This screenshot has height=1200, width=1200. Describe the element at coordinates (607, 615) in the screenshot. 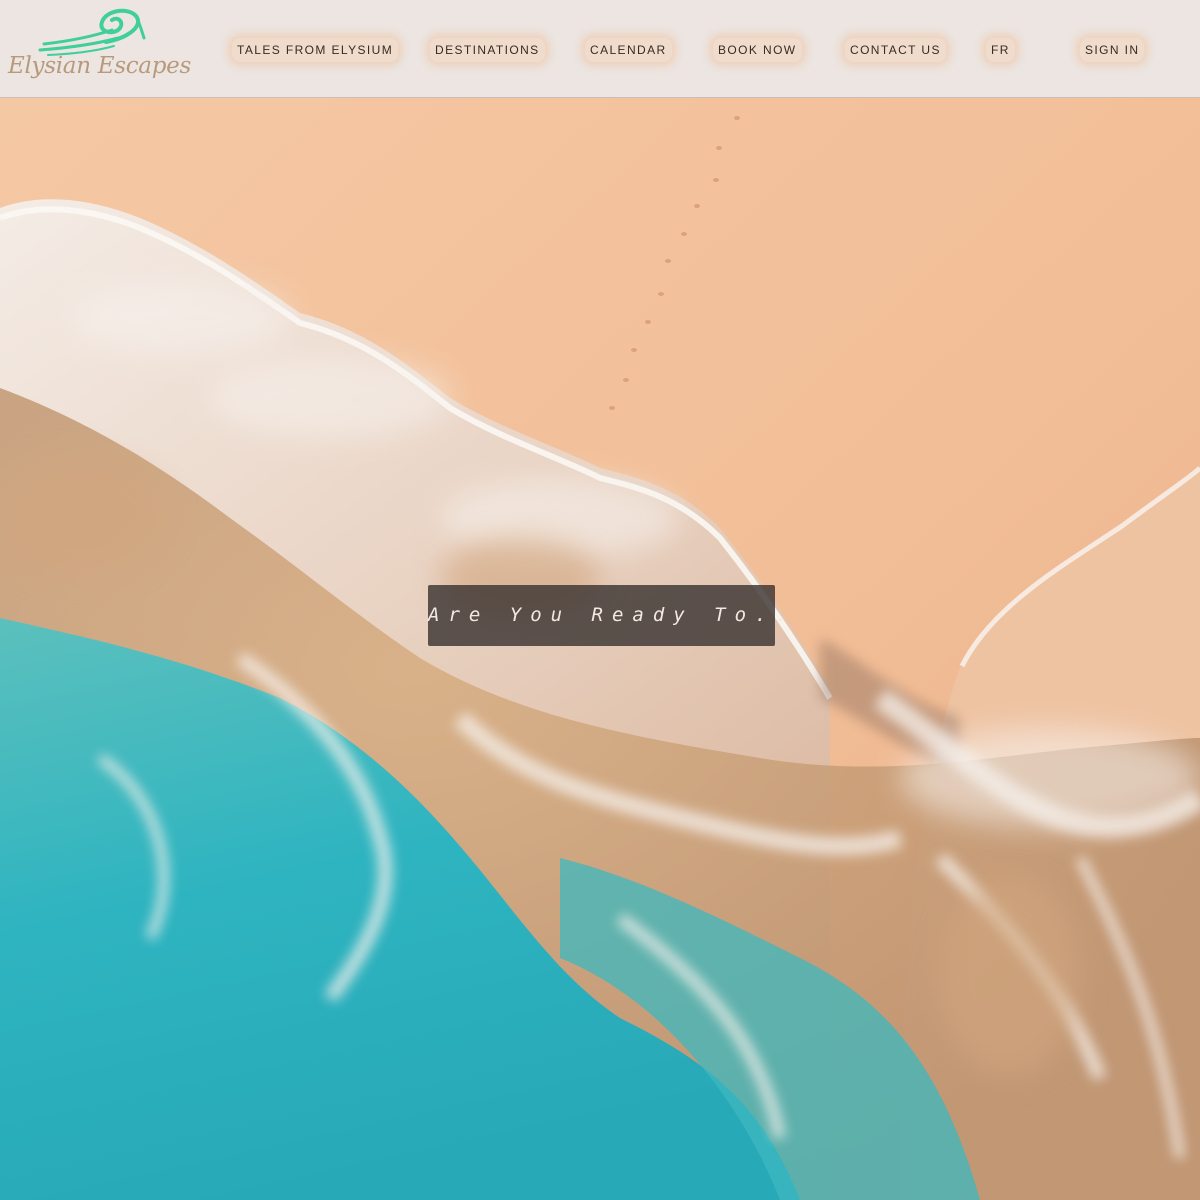

I see `hero-tagline: Are You Ready To..` at that location.